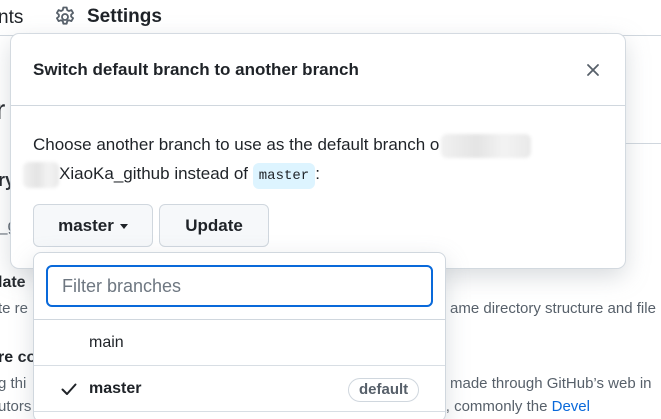  Describe the element at coordinates (86, 225) in the screenshot. I see `branch-select-label: master` at that location.